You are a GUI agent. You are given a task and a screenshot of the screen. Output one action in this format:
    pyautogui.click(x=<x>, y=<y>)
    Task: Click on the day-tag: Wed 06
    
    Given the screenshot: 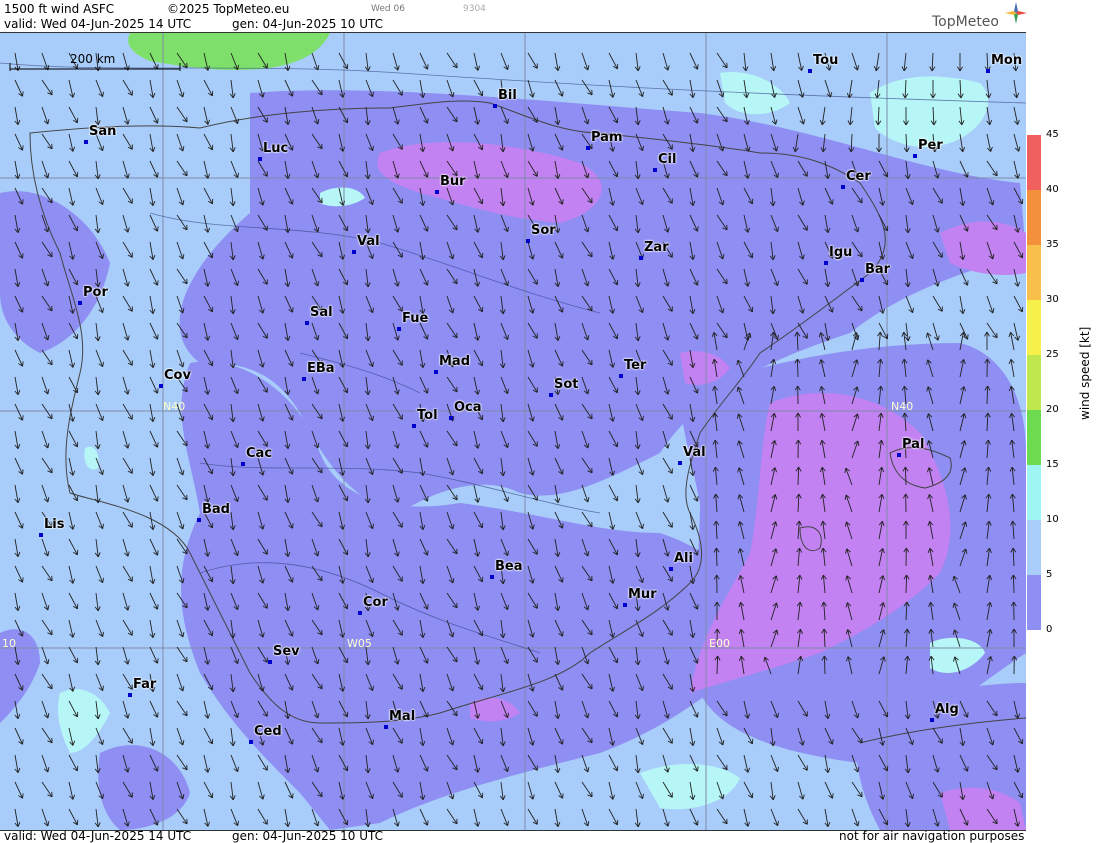 What is the action you would take?
    pyautogui.click(x=388, y=9)
    